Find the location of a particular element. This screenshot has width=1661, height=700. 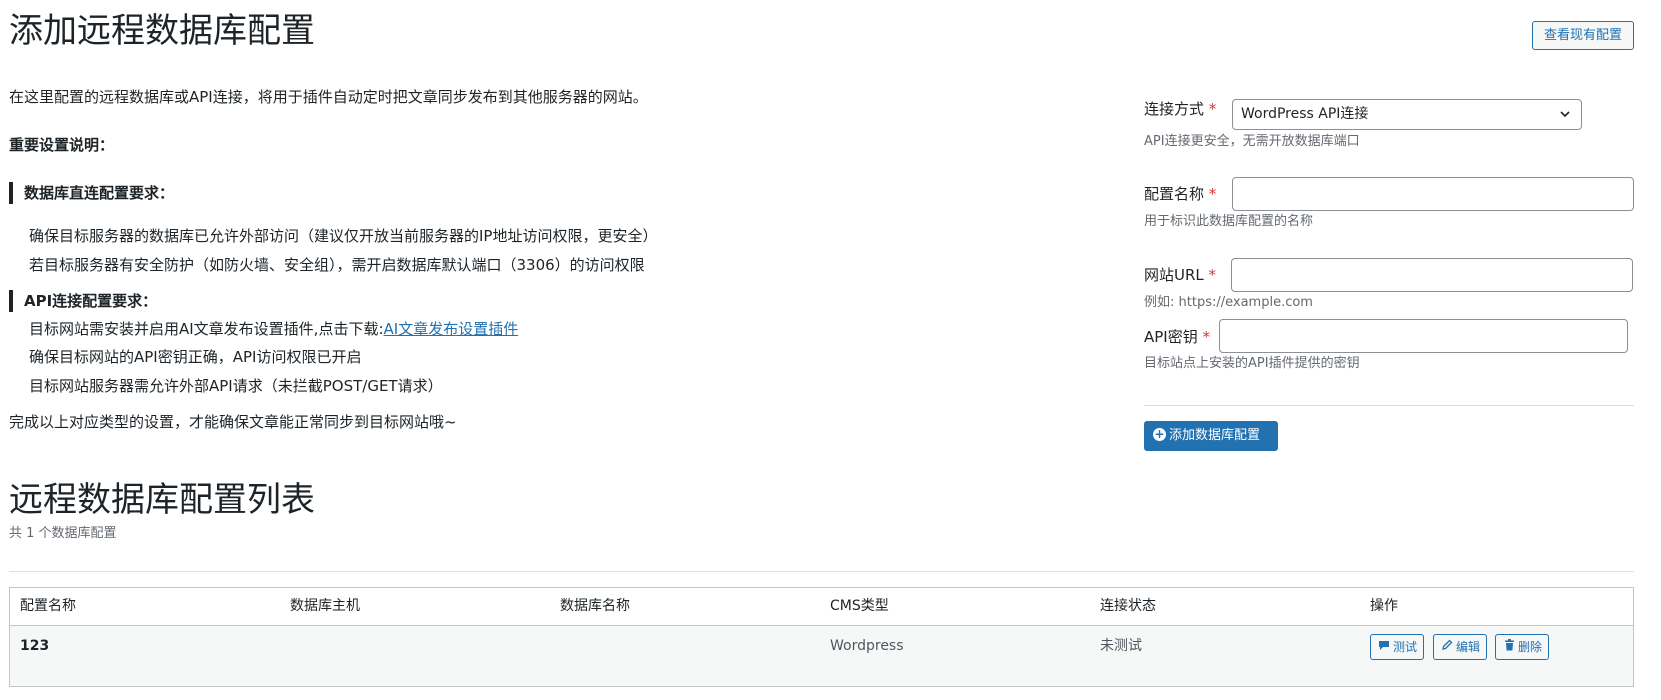

pencil-icon is located at coordinates (1447, 647).